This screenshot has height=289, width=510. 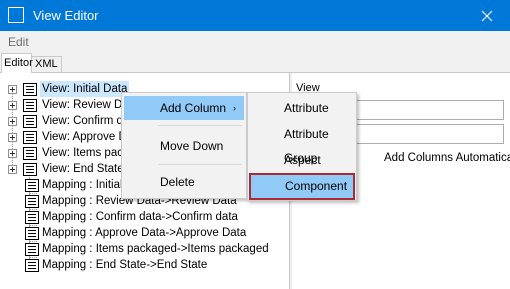 What do you see at coordinates (155, 249) in the screenshot?
I see `tree-node-label: Mapping : Items packaged->Items packaged` at bounding box center [155, 249].